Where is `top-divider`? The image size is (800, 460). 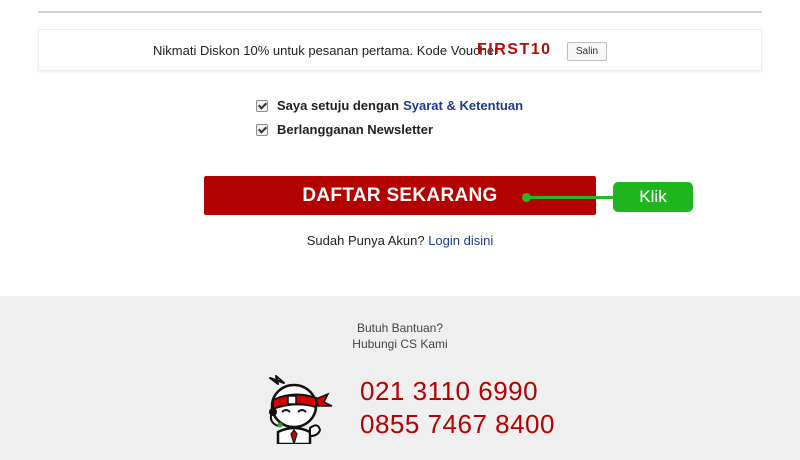 top-divider is located at coordinates (400, 12).